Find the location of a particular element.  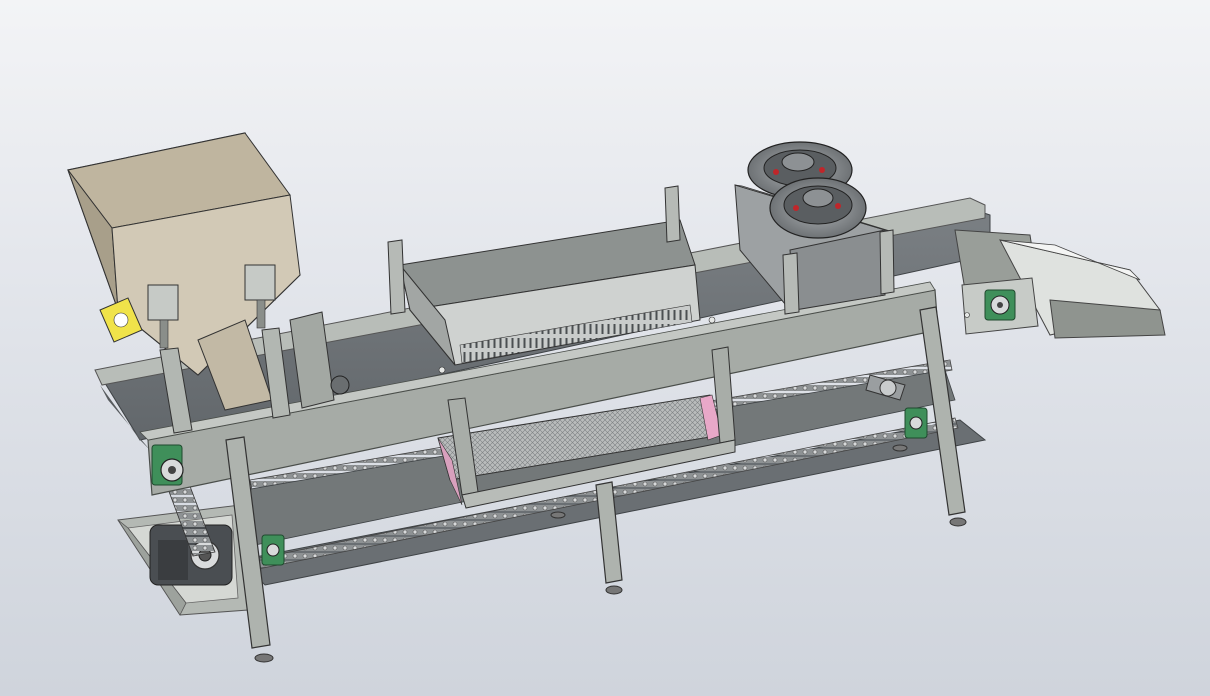

left-upper-bearing is located at coordinates (167, 465).